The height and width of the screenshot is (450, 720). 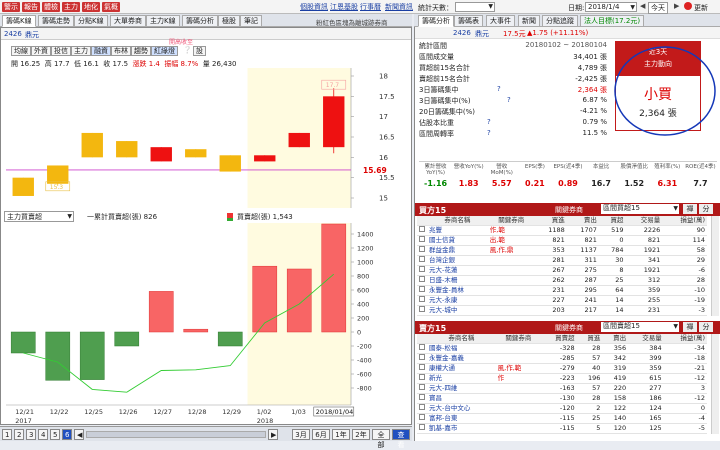 I want to click on sell-detail-button: 禪, so click(x=690, y=327).